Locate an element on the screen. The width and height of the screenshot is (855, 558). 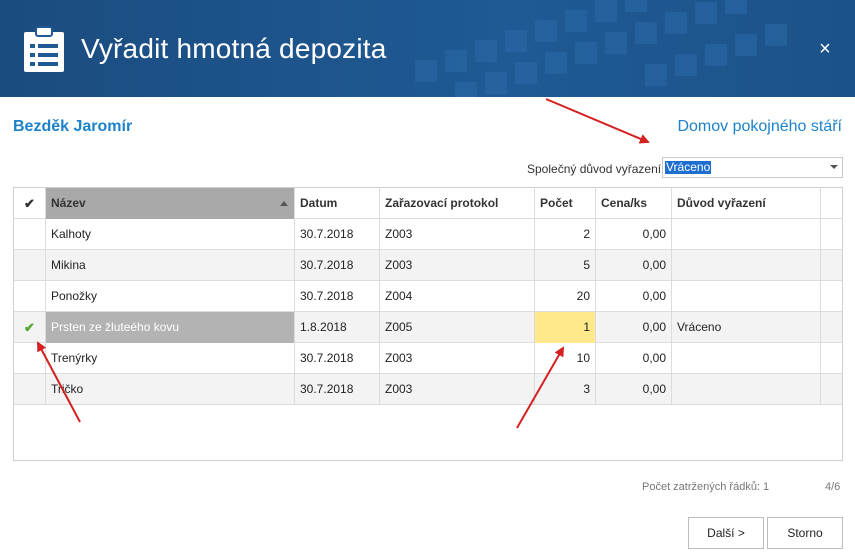
sort-ascending-icon is located at coordinates (284, 203).